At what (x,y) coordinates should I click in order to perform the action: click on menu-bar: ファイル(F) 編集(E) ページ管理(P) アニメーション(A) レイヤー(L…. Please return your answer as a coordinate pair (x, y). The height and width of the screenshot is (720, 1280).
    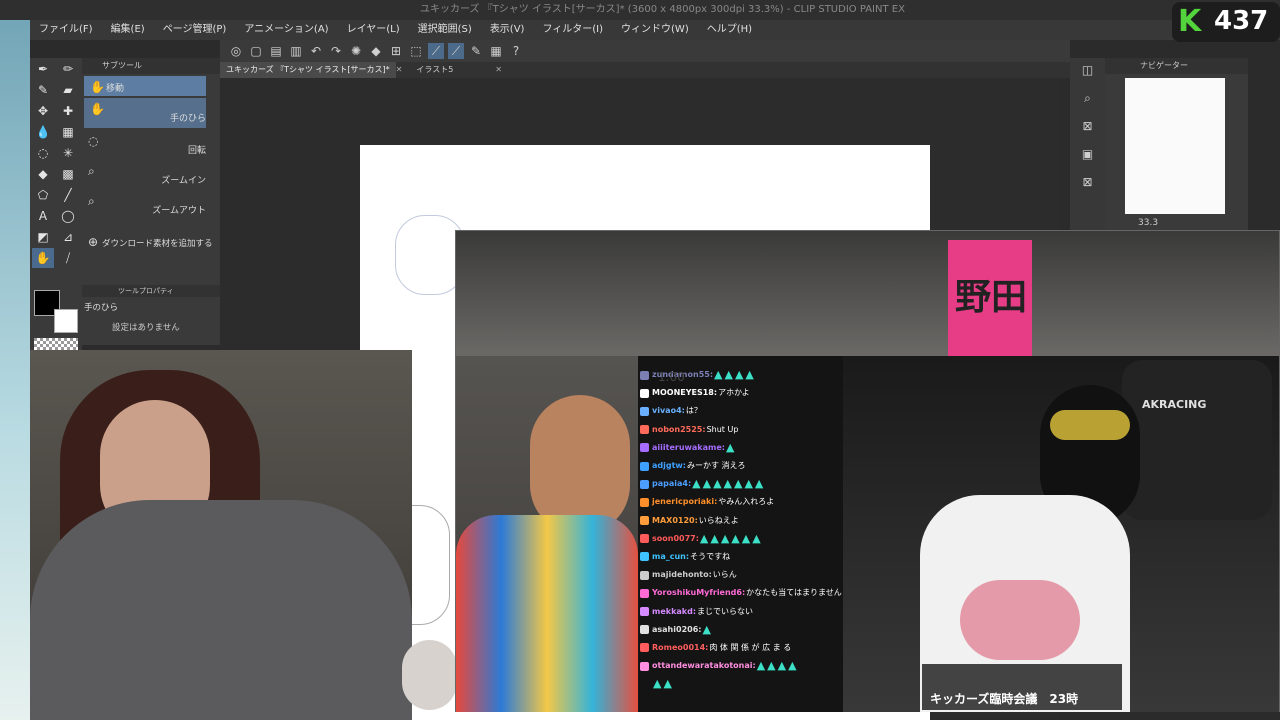
    Looking at the image, I should click on (655, 30).